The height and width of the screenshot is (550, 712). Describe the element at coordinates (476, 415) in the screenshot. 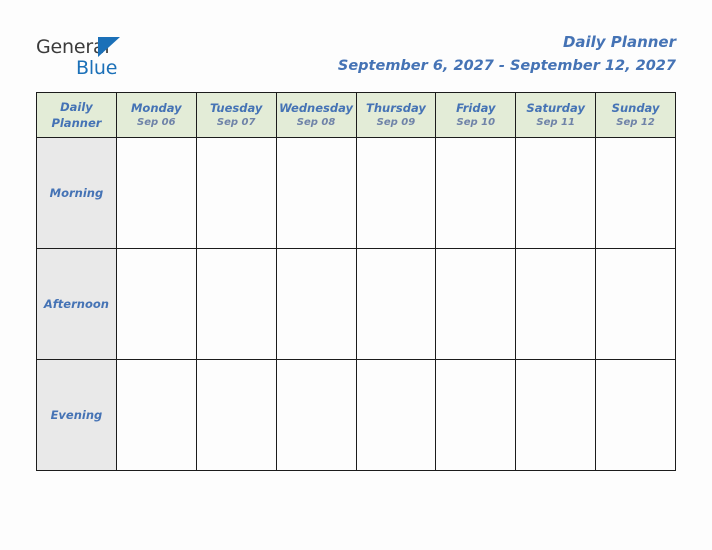

I see `slot-evening-friday` at that location.